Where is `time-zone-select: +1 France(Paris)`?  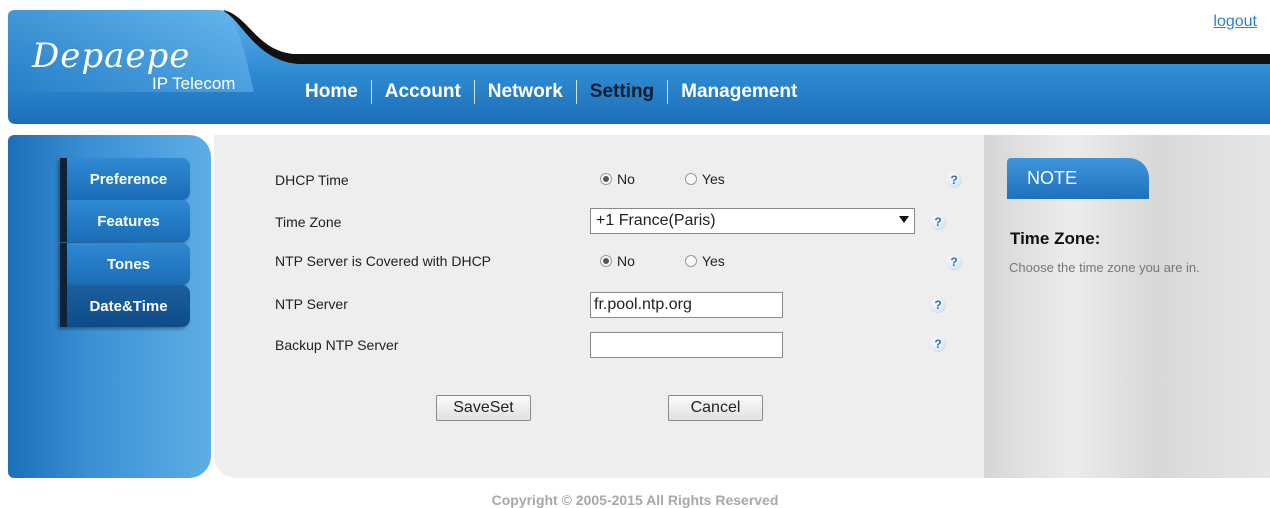
time-zone-select: +1 France(Paris) is located at coordinates (752, 221).